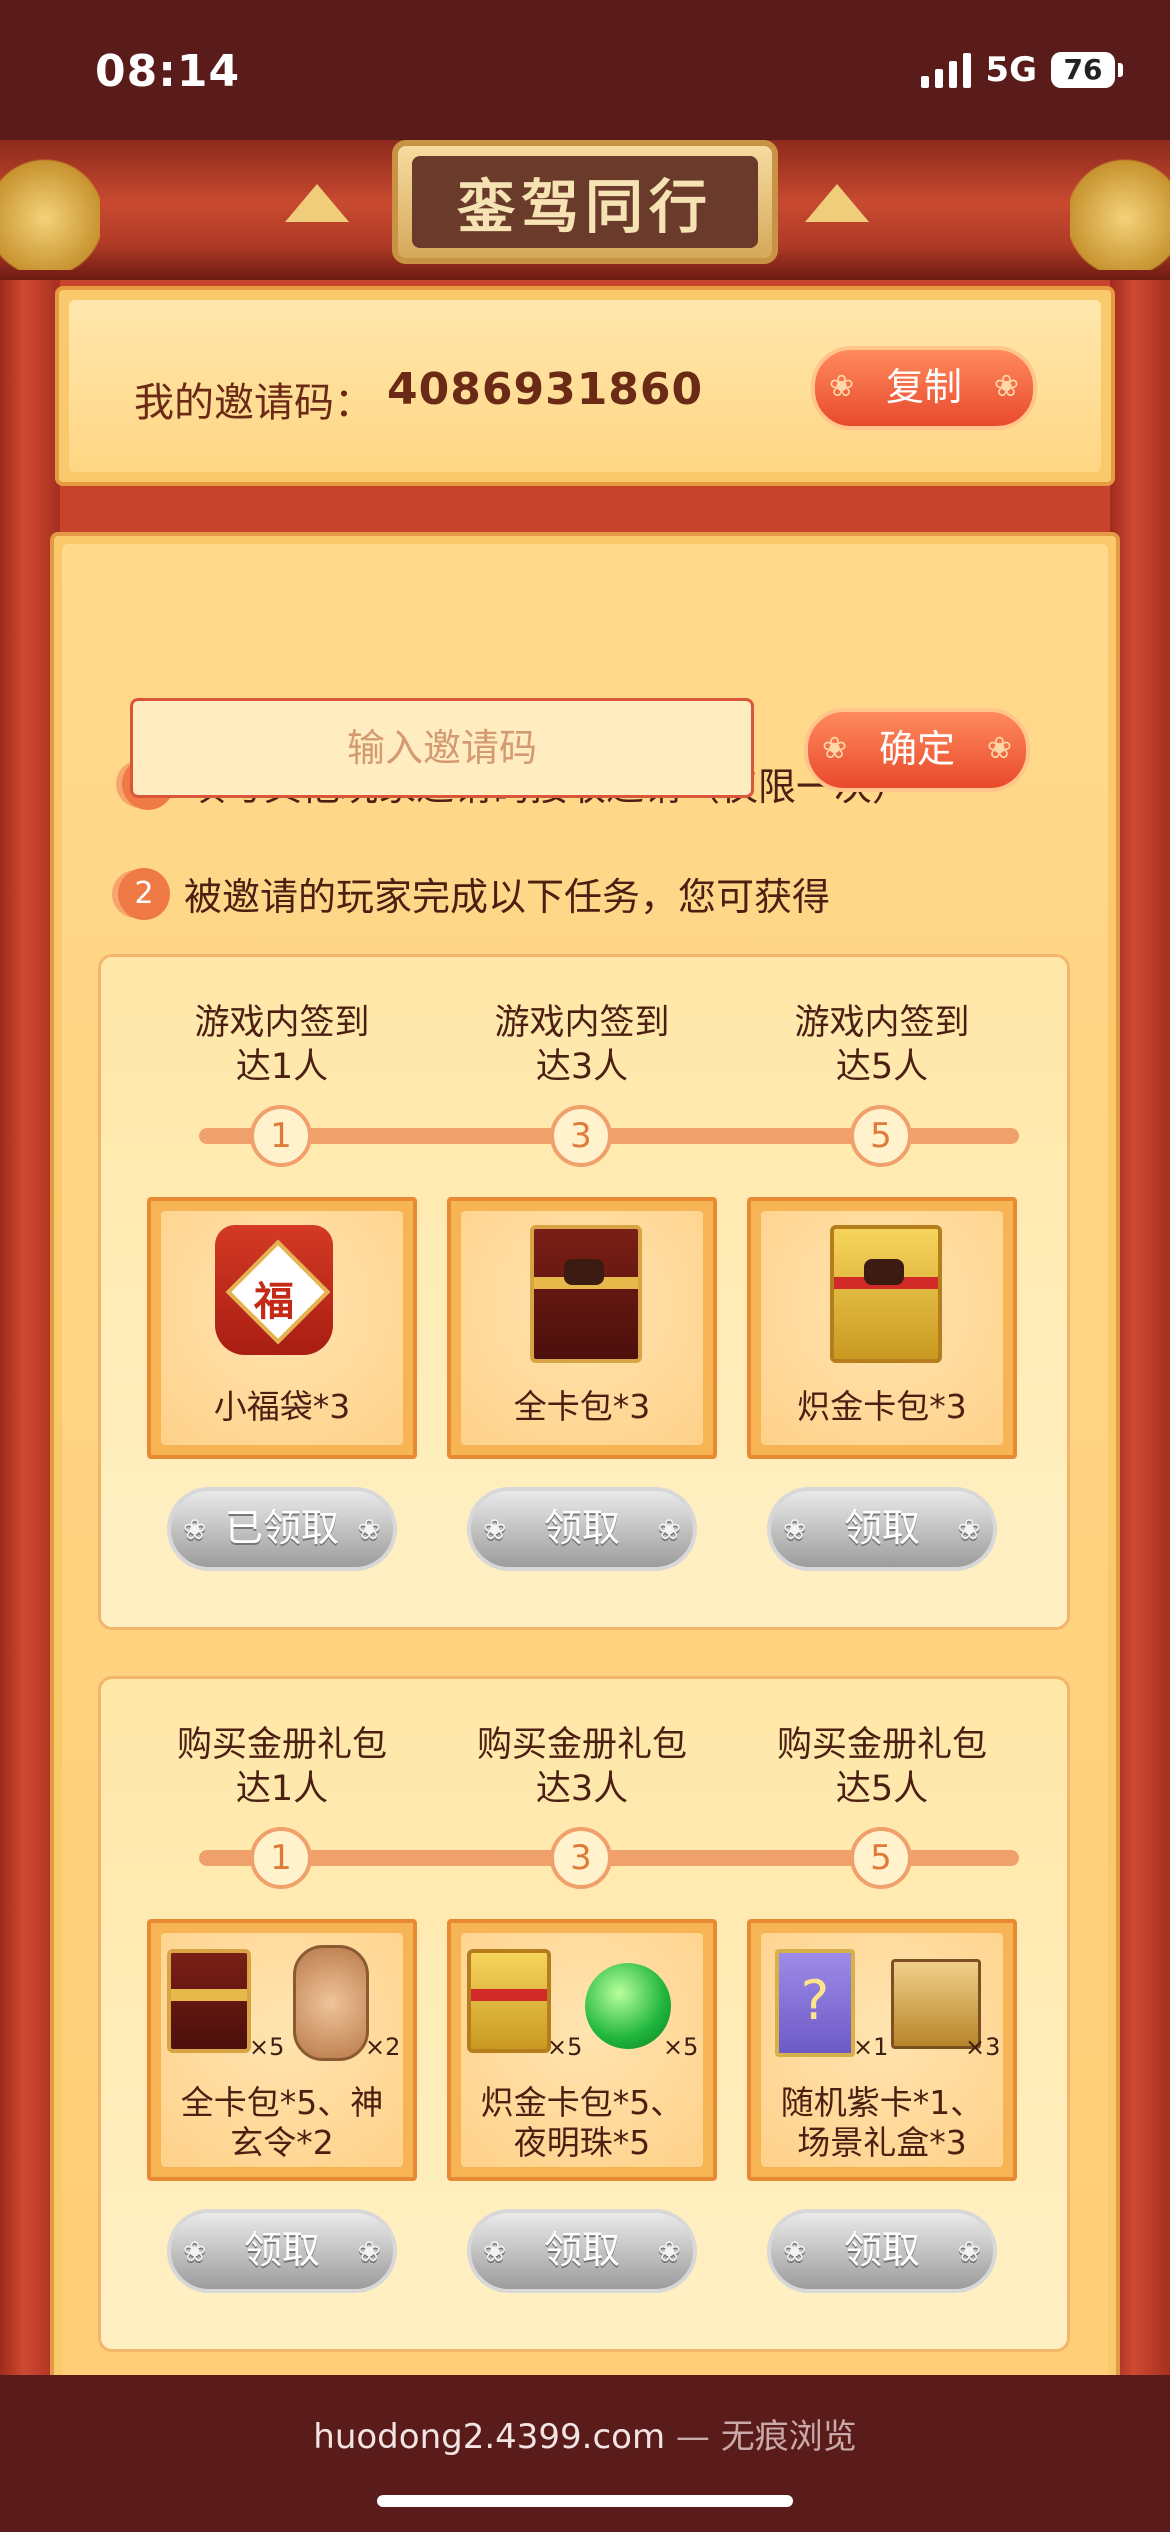 Image resolution: width=1170 pixels, height=2532 pixels. Describe the element at coordinates (917, 750) in the screenshot. I see `confirm-button: 确定` at that location.